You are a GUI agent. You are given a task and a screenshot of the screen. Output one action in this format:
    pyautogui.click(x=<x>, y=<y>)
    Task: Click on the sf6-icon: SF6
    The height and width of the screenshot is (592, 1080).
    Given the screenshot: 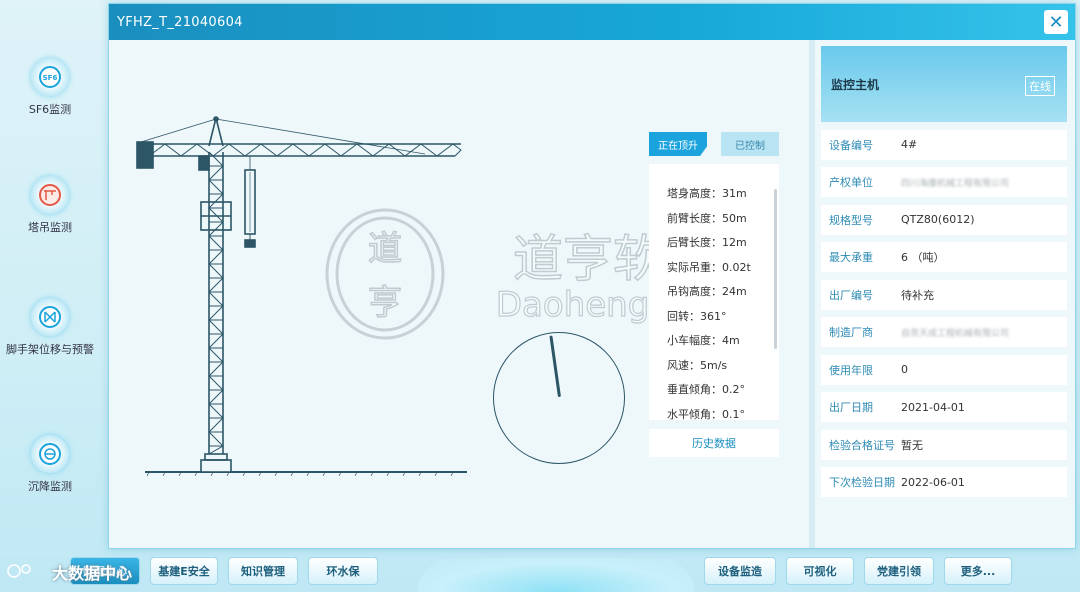 What is the action you would take?
    pyautogui.click(x=50, y=77)
    